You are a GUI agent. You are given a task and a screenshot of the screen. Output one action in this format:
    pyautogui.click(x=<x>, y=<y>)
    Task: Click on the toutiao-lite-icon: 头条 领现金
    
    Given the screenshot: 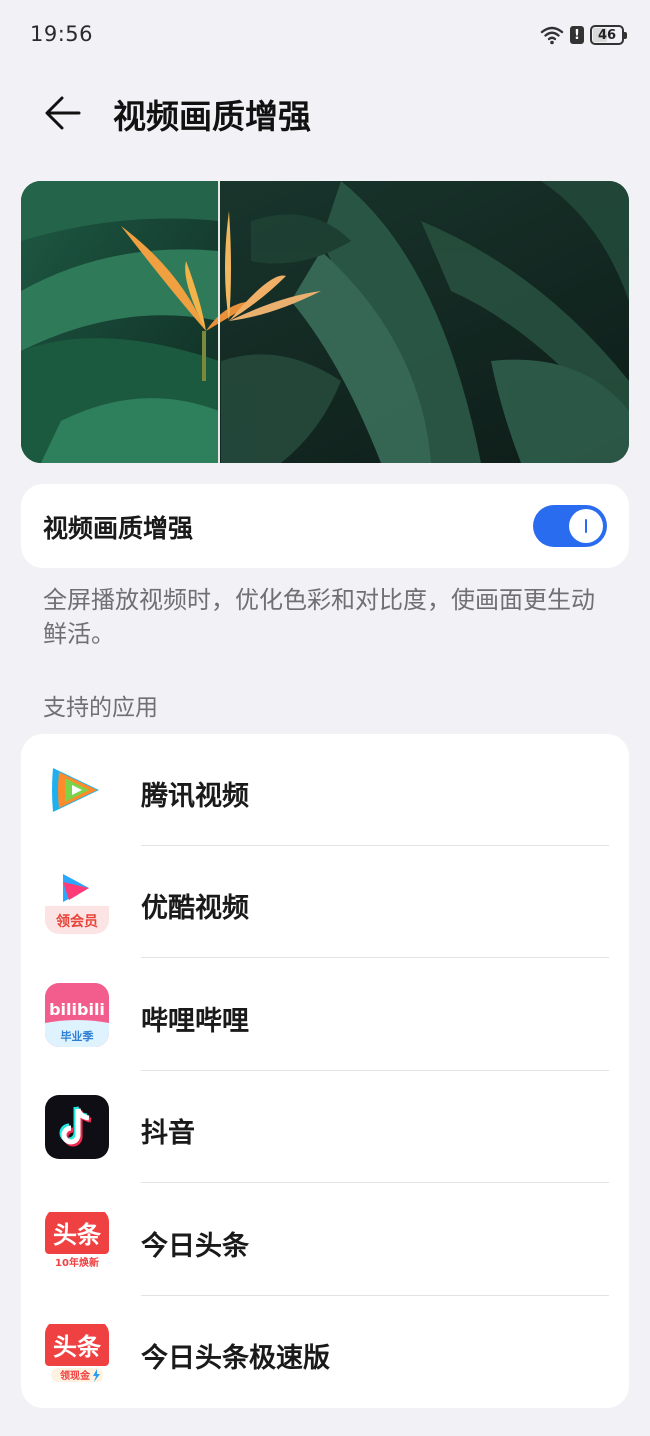 What is the action you would take?
    pyautogui.click(x=77, y=1352)
    